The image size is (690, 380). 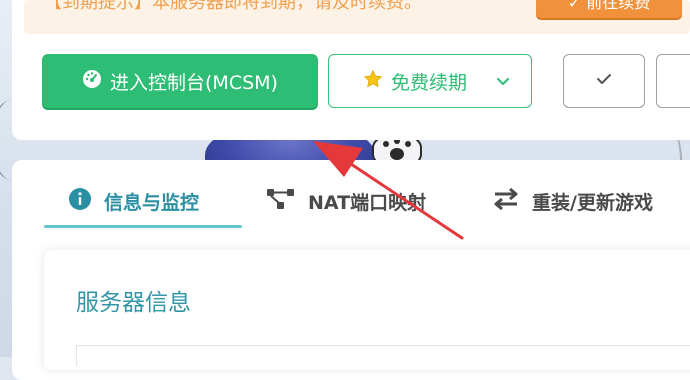 What do you see at coordinates (388, 190) in the screenshot?
I see `red-annotation-arrow` at bounding box center [388, 190].